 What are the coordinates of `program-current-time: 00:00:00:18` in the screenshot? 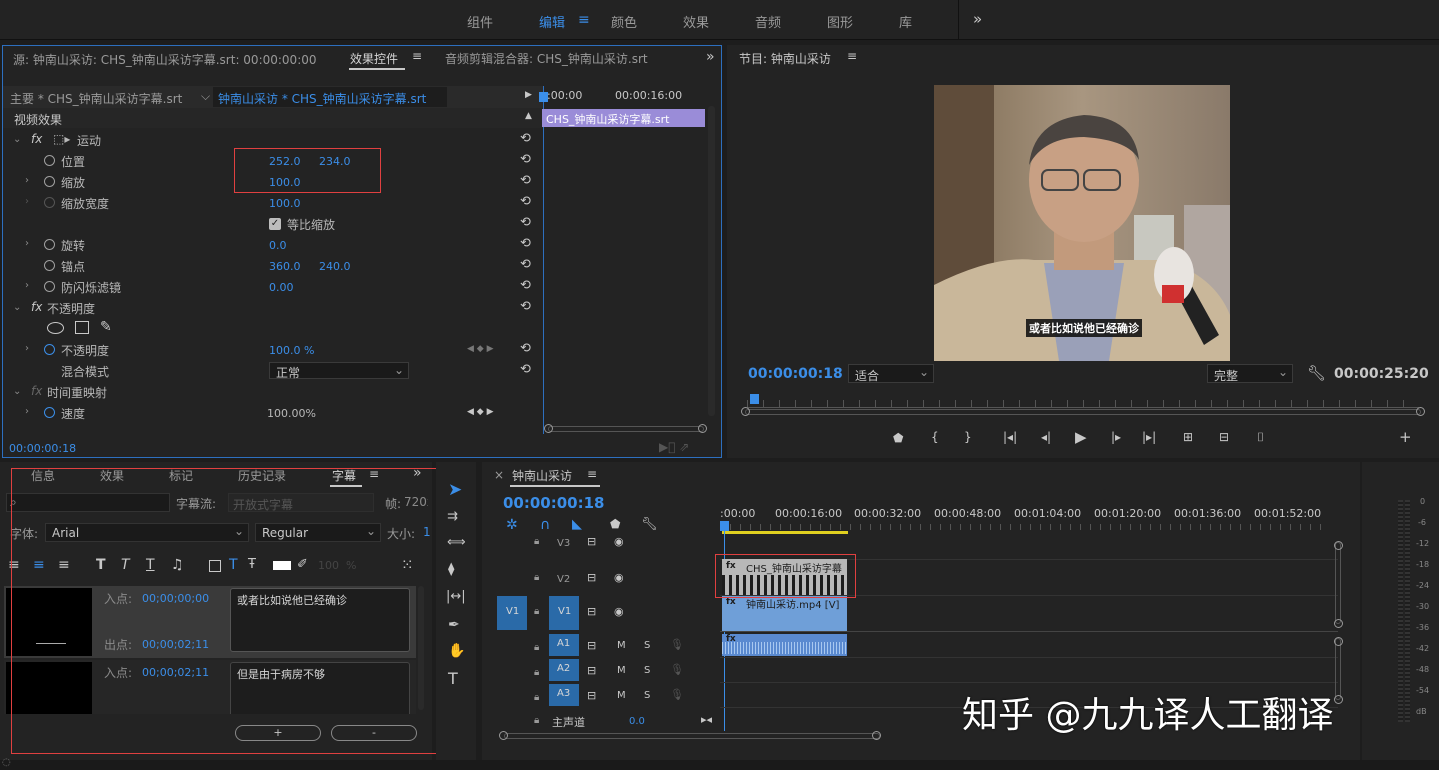 It's located at (795, 374).